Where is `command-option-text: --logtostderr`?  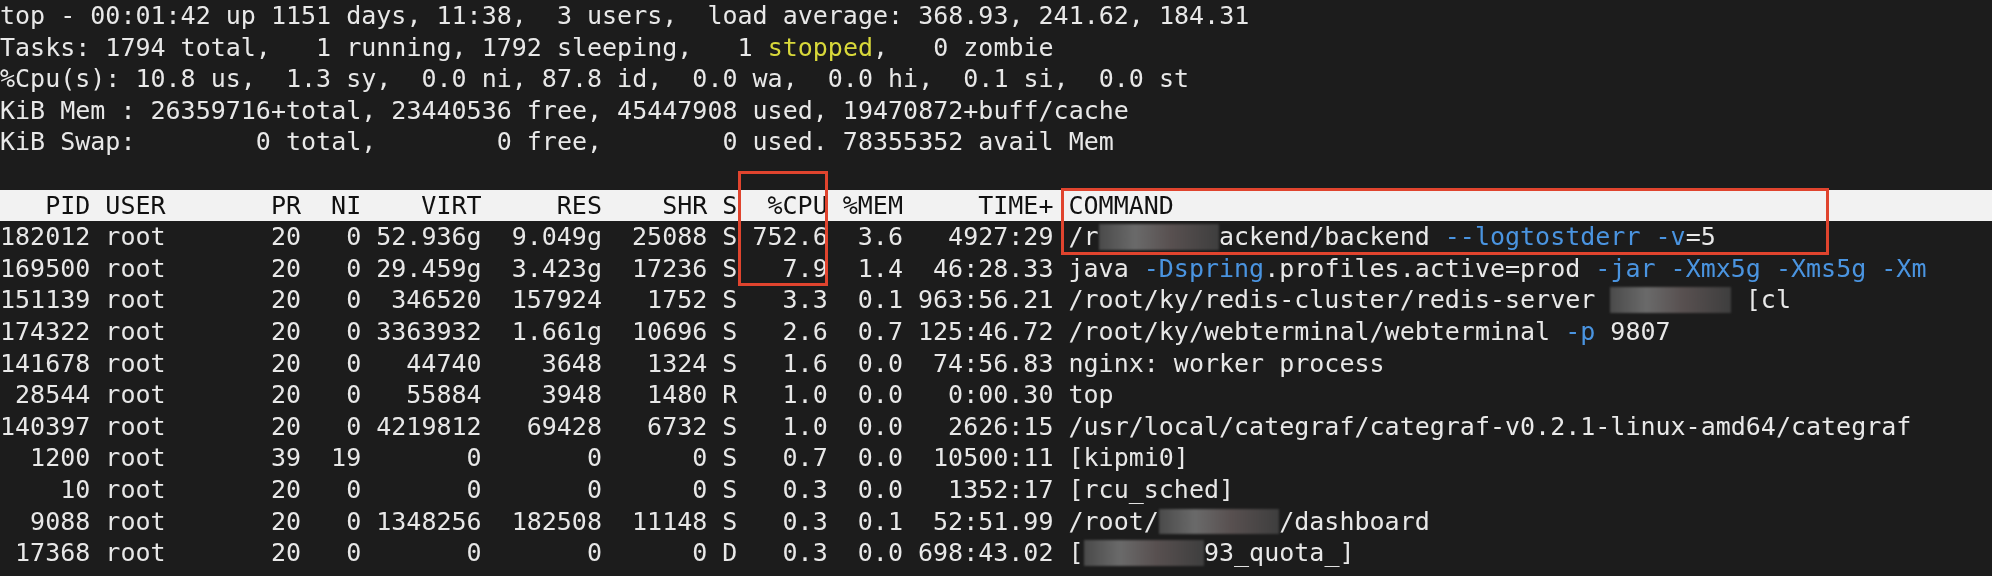 command-option-text: --logtostderr is located at coordinates (1542, 237).